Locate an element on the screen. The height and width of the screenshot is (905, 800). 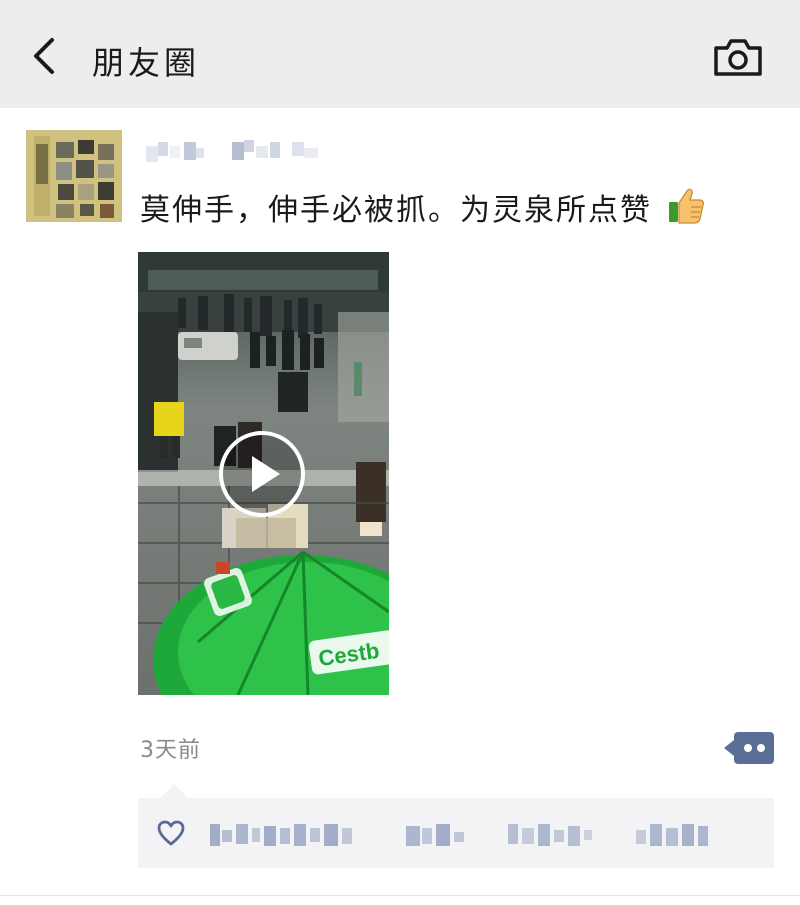
post-time: 3天前 is located at coordinates (170, 750).